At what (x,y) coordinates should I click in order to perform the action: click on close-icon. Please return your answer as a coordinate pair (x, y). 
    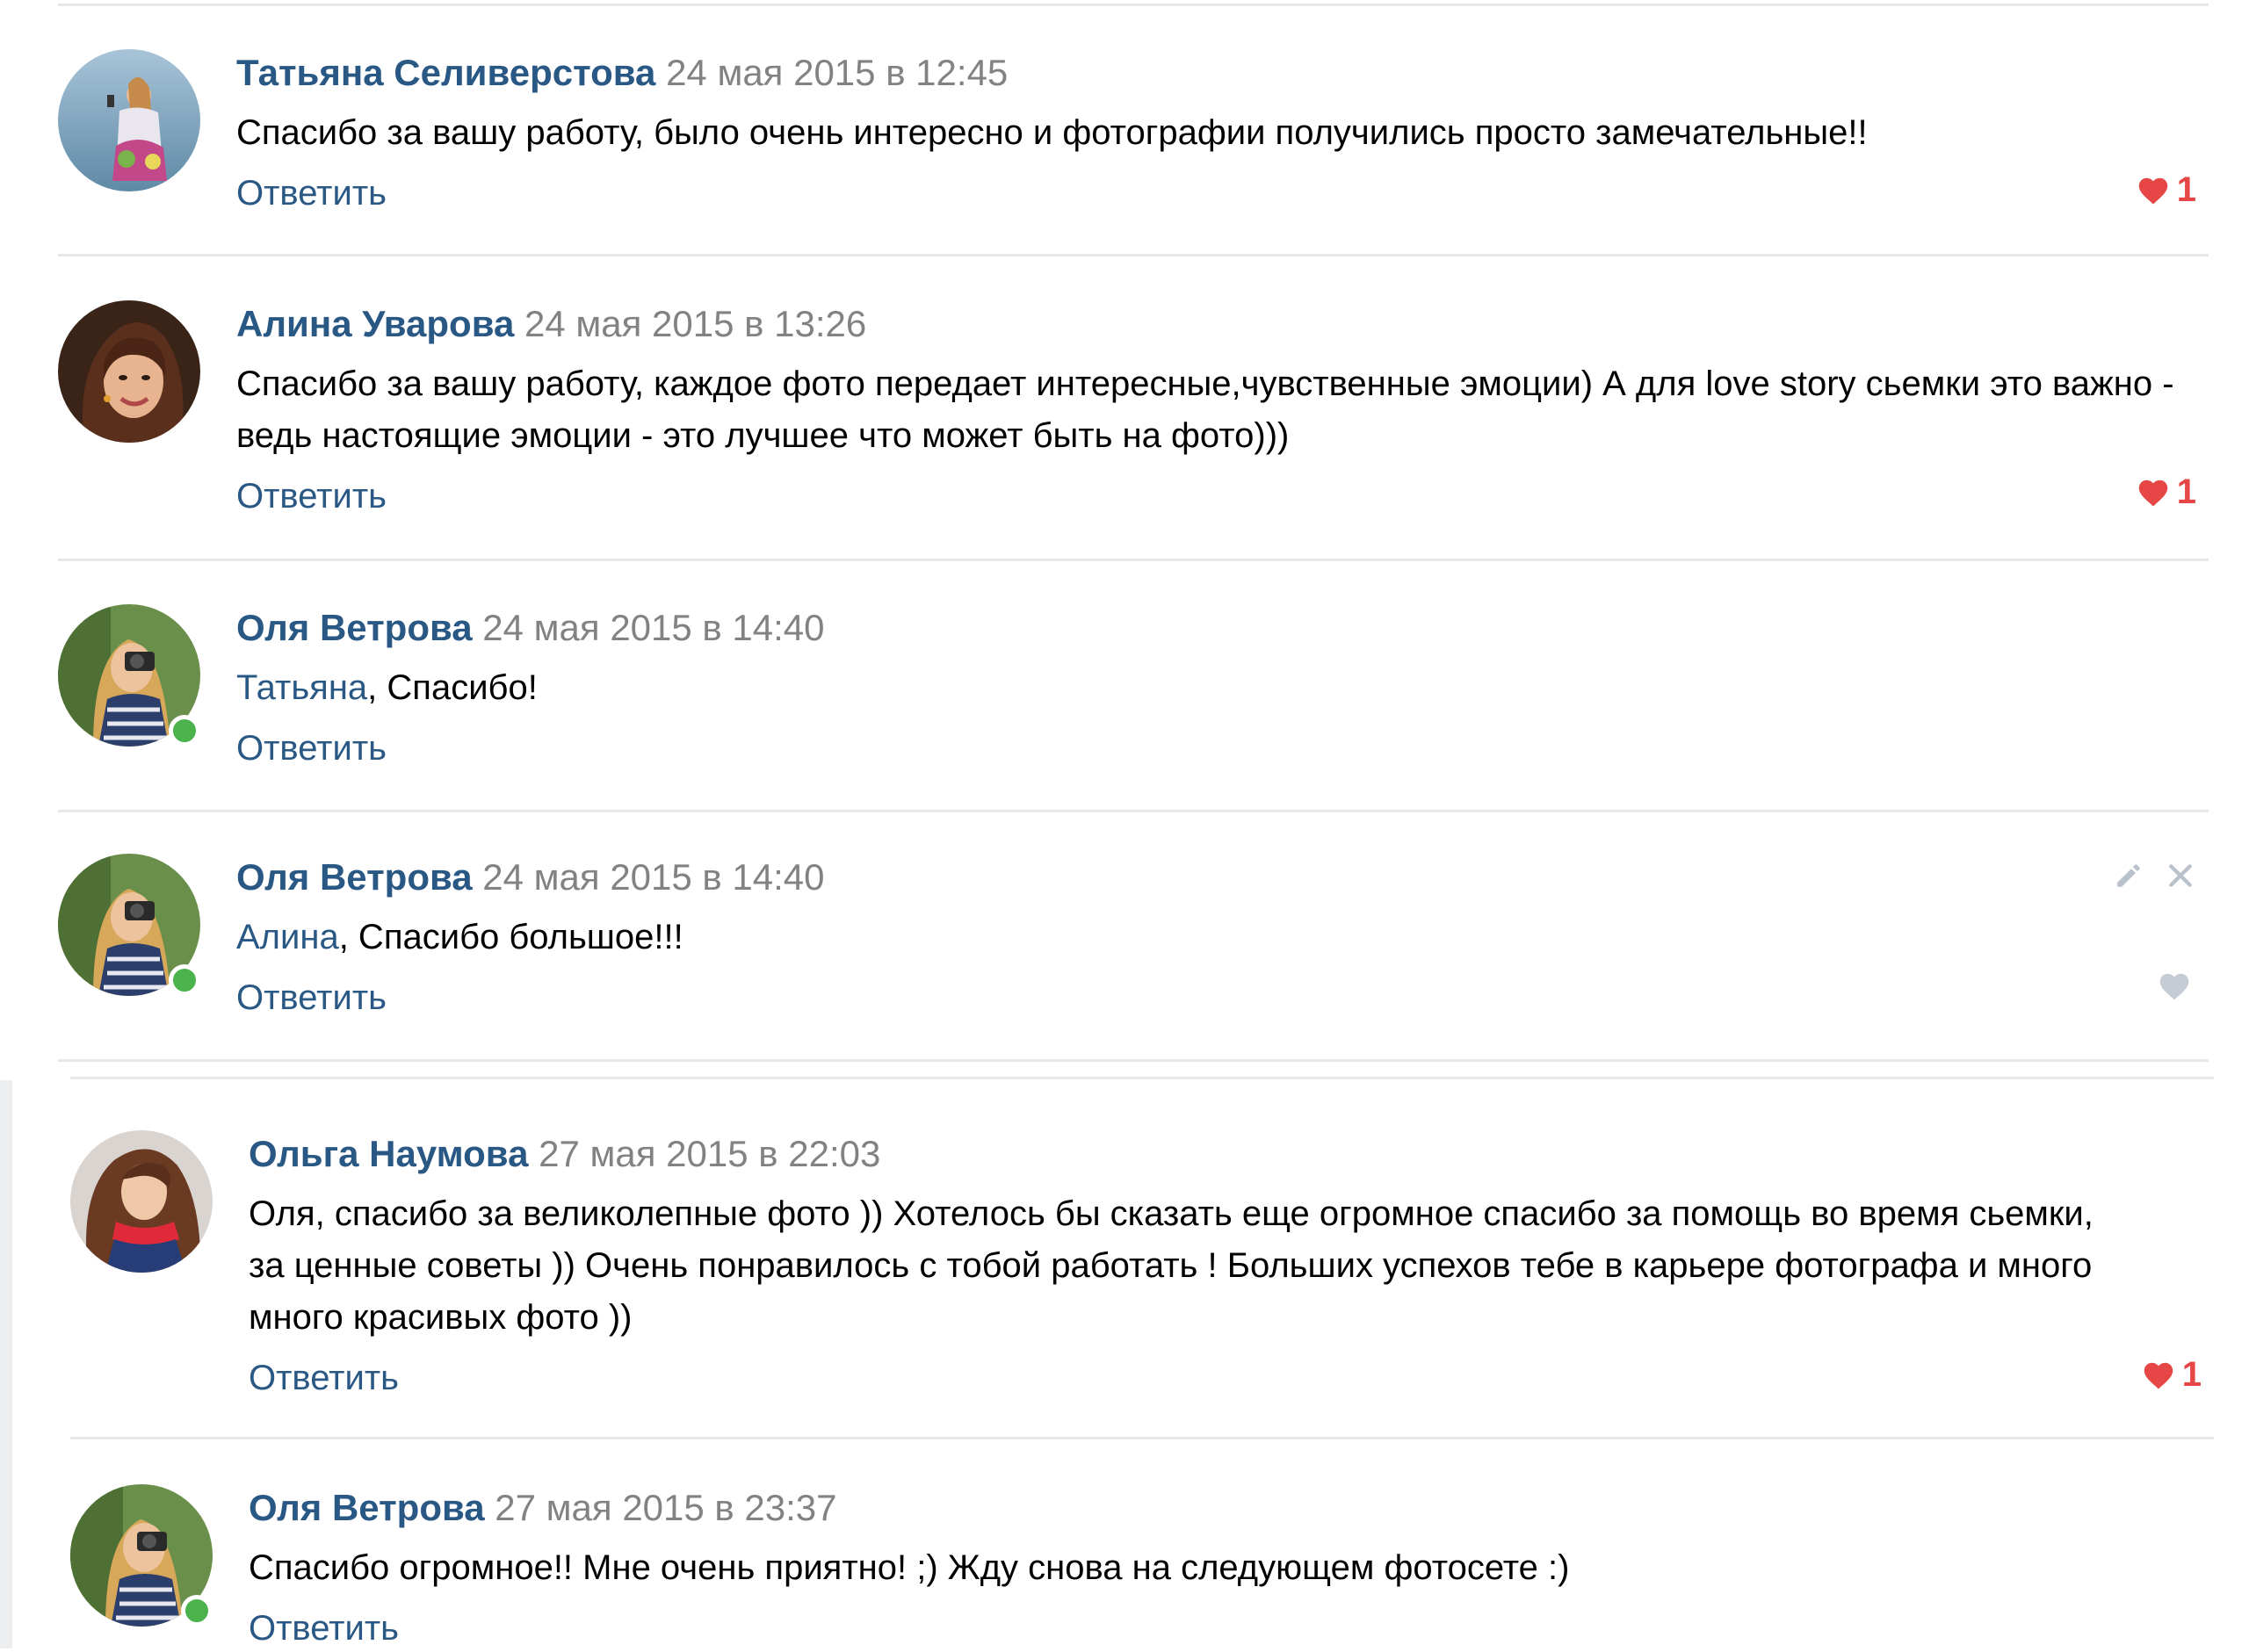
    Looking at the image, I should click on (2180, 878).